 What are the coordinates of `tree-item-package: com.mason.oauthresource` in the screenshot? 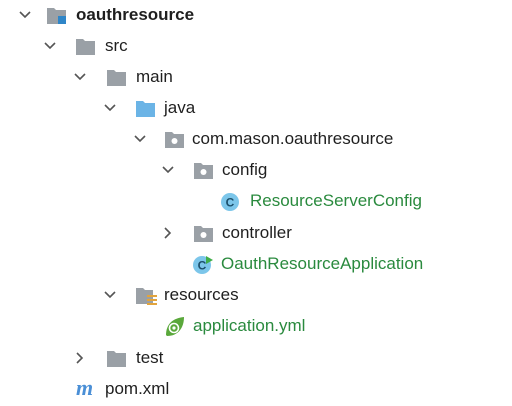 It's located at (256, 139).